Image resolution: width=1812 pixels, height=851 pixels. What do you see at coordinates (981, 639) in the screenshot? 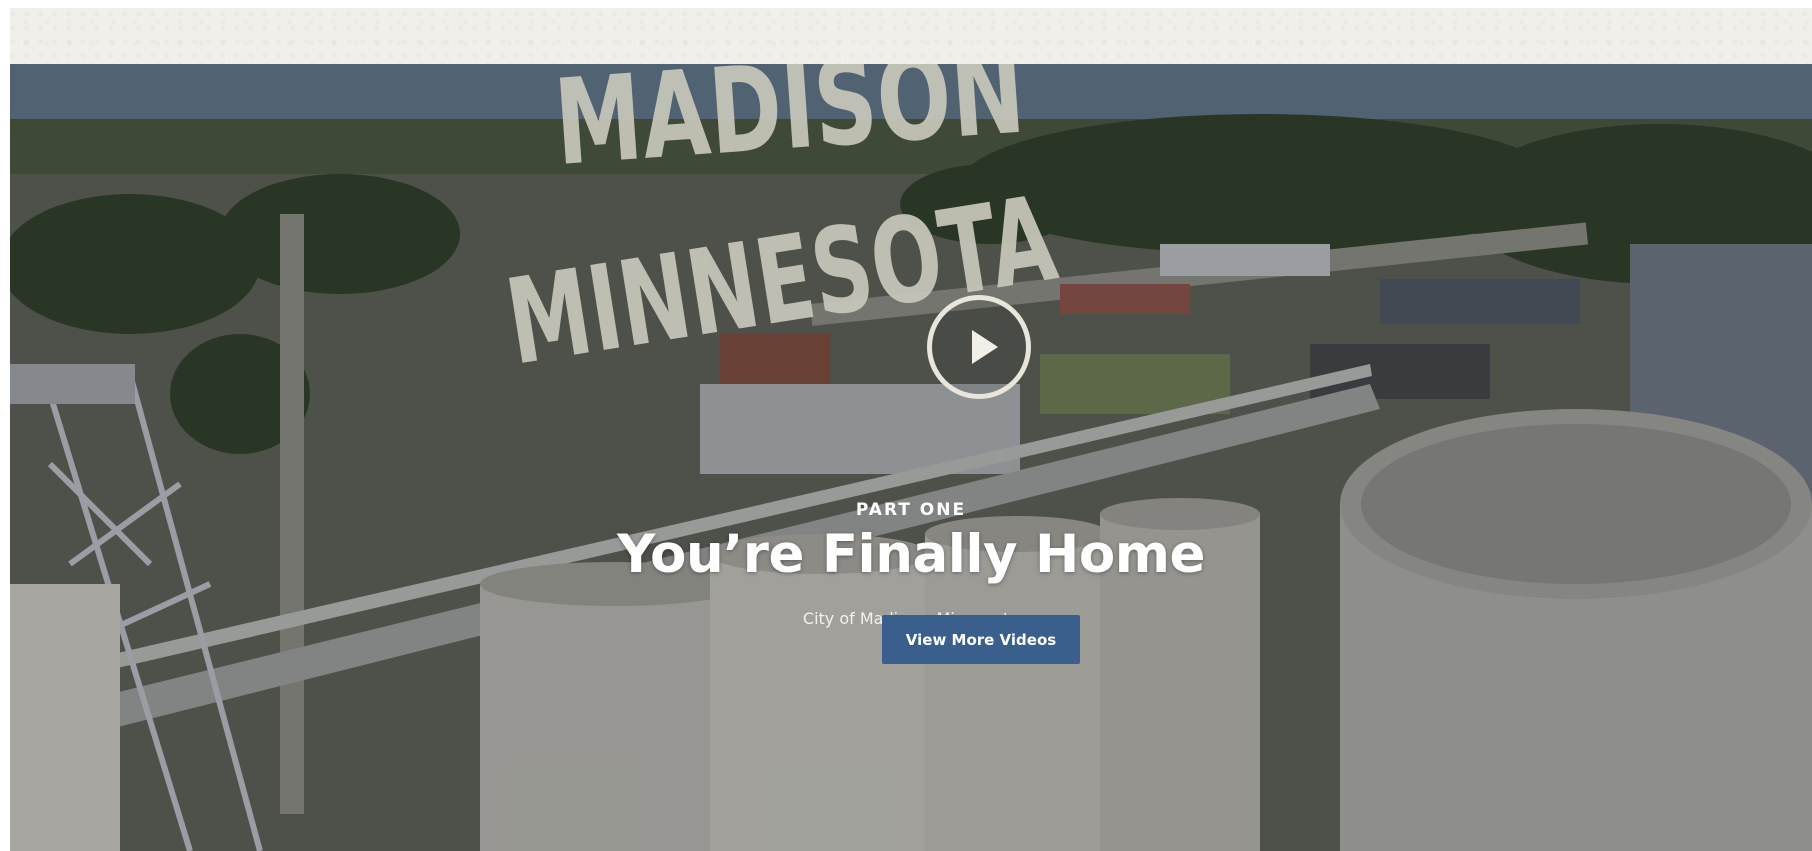
I see `view-more-videos-button: View More Videos` at bounding box center [981, 639].